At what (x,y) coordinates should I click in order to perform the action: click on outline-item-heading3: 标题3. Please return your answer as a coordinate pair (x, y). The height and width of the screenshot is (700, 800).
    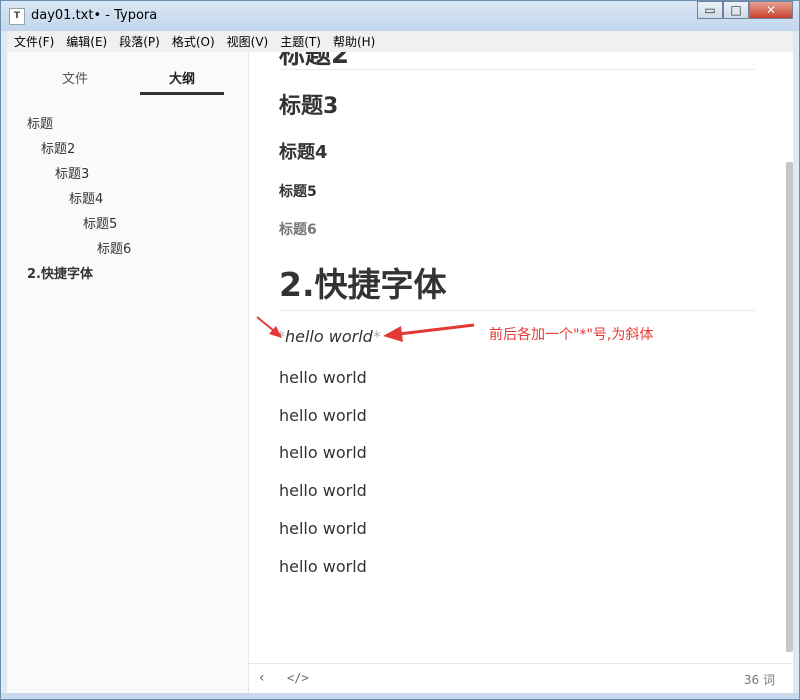
    Looking at the image, I should click on (72, 172).